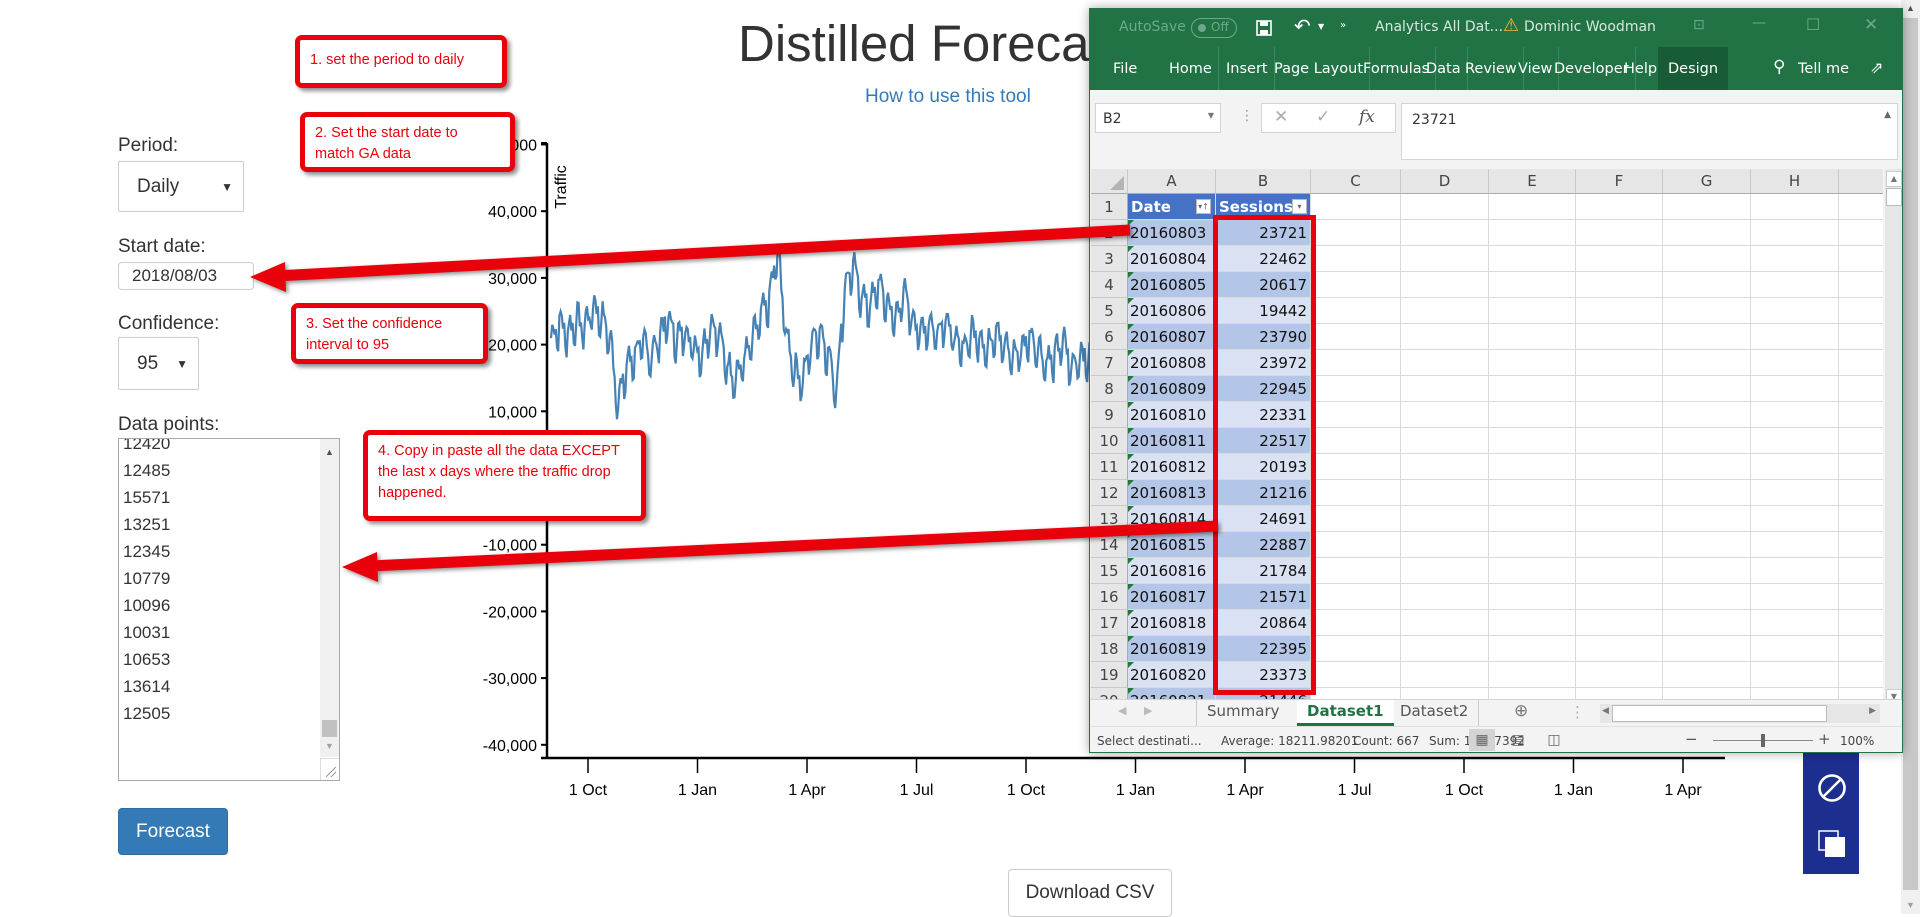  Describe the element at coordinates (1345, 713) in the screenshot. I see `sheet-tab-dataset1: Dataset1` at that location.